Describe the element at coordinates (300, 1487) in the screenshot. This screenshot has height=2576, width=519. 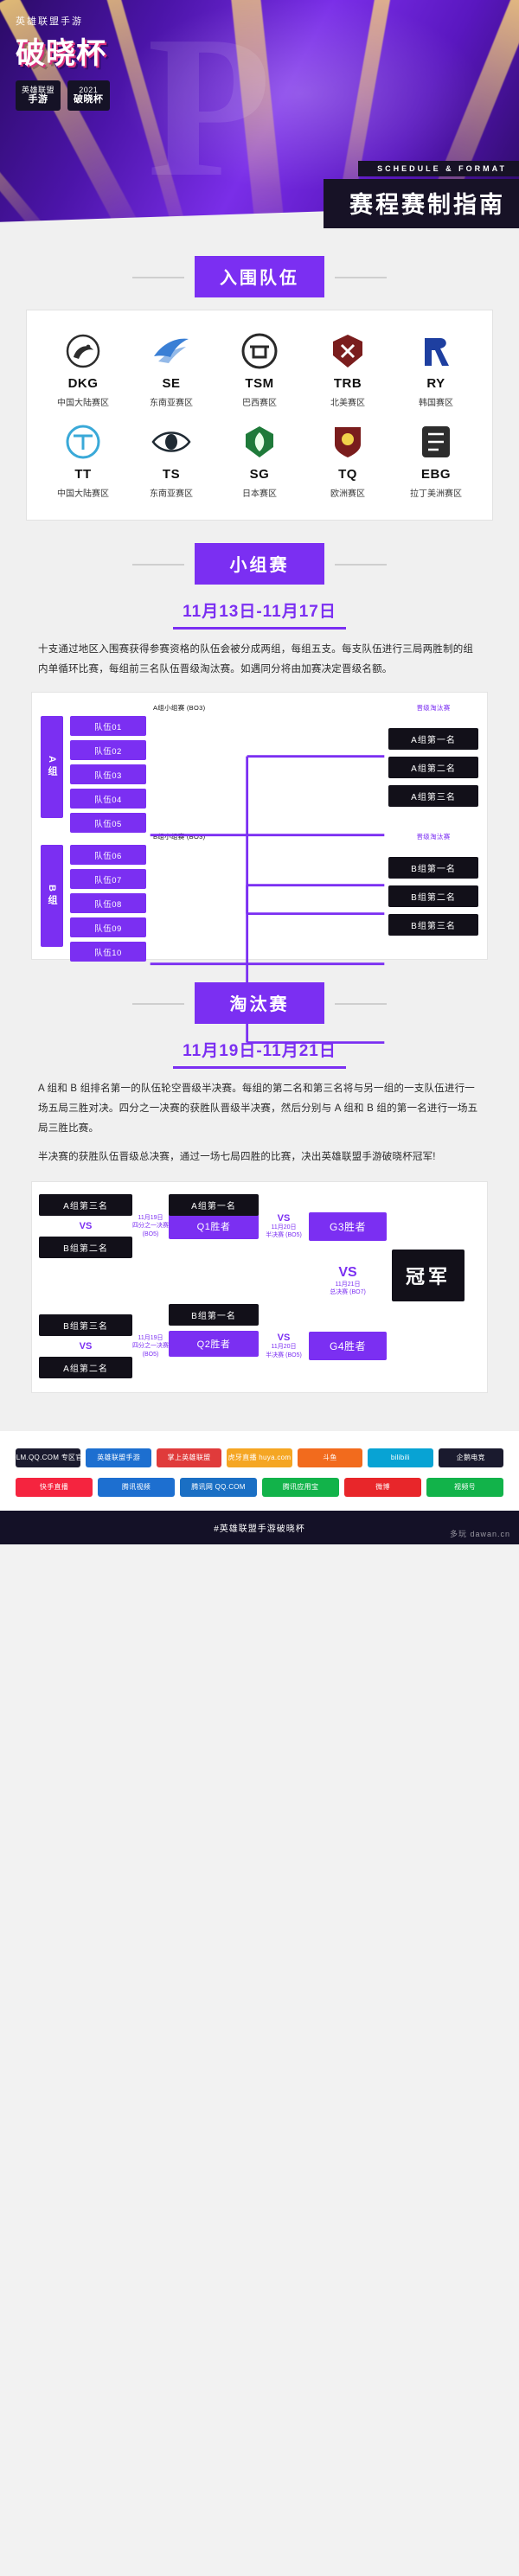
I see `partner-logo: 腾讯应用宝` at that location.